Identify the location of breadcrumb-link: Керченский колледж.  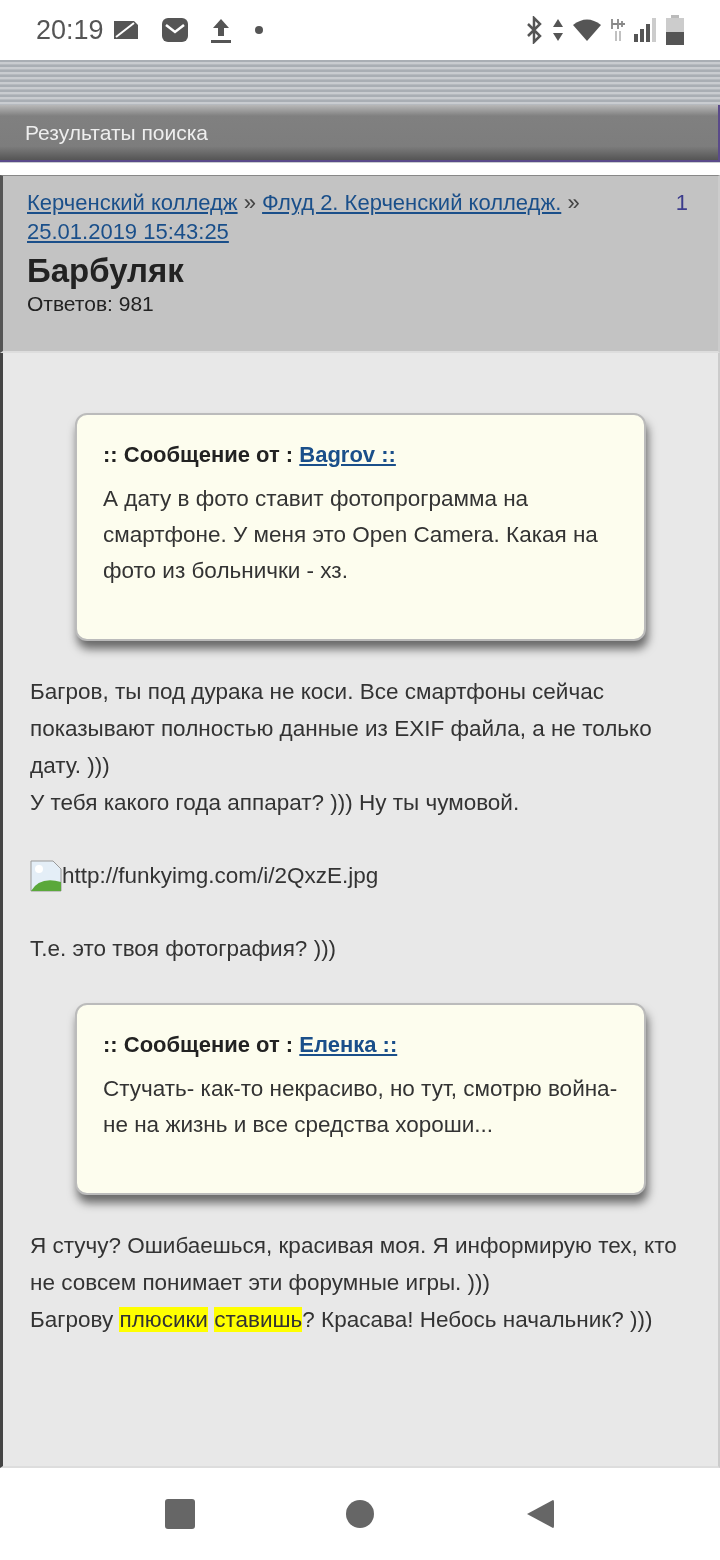
(132, 202).